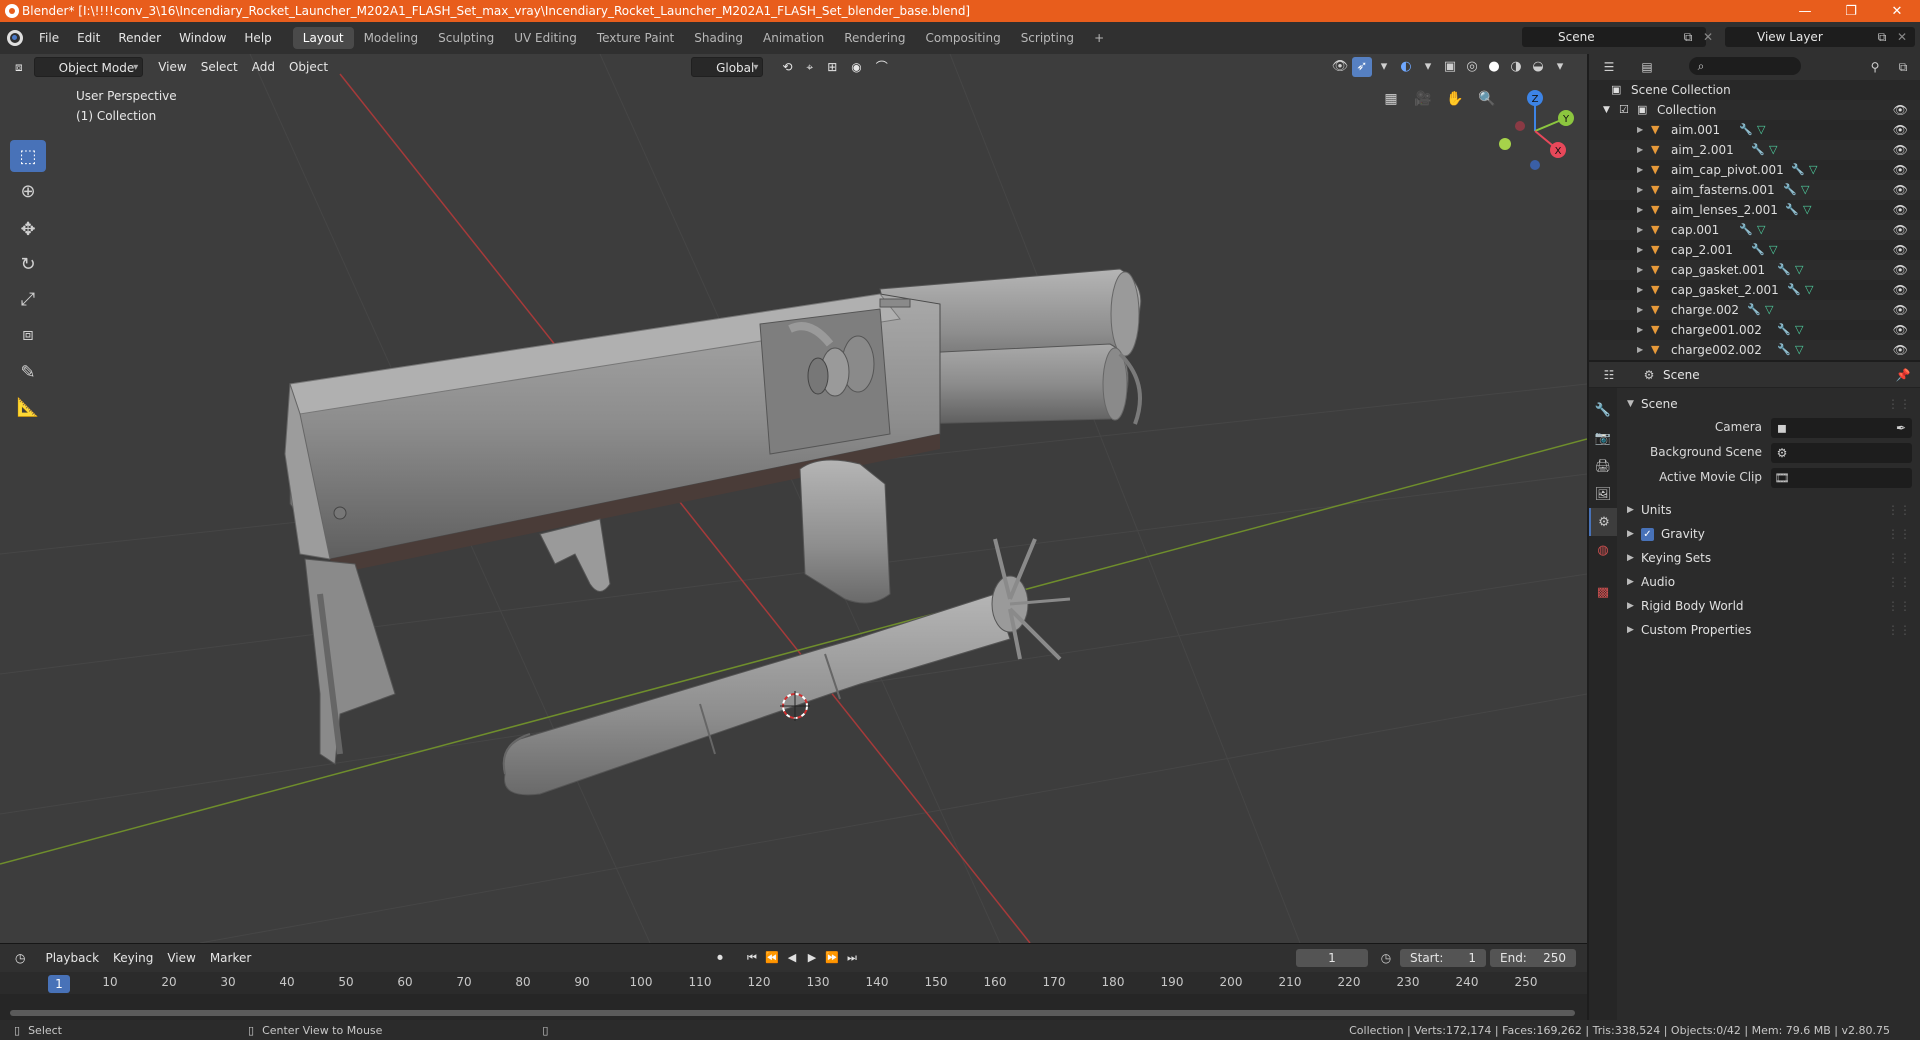 The width and height of the screenshot is (1920, 1040). What do you see at coordinates (257, 38) in the screenshot?
I see `menu-help: Help` at bounding box center [257, 38].